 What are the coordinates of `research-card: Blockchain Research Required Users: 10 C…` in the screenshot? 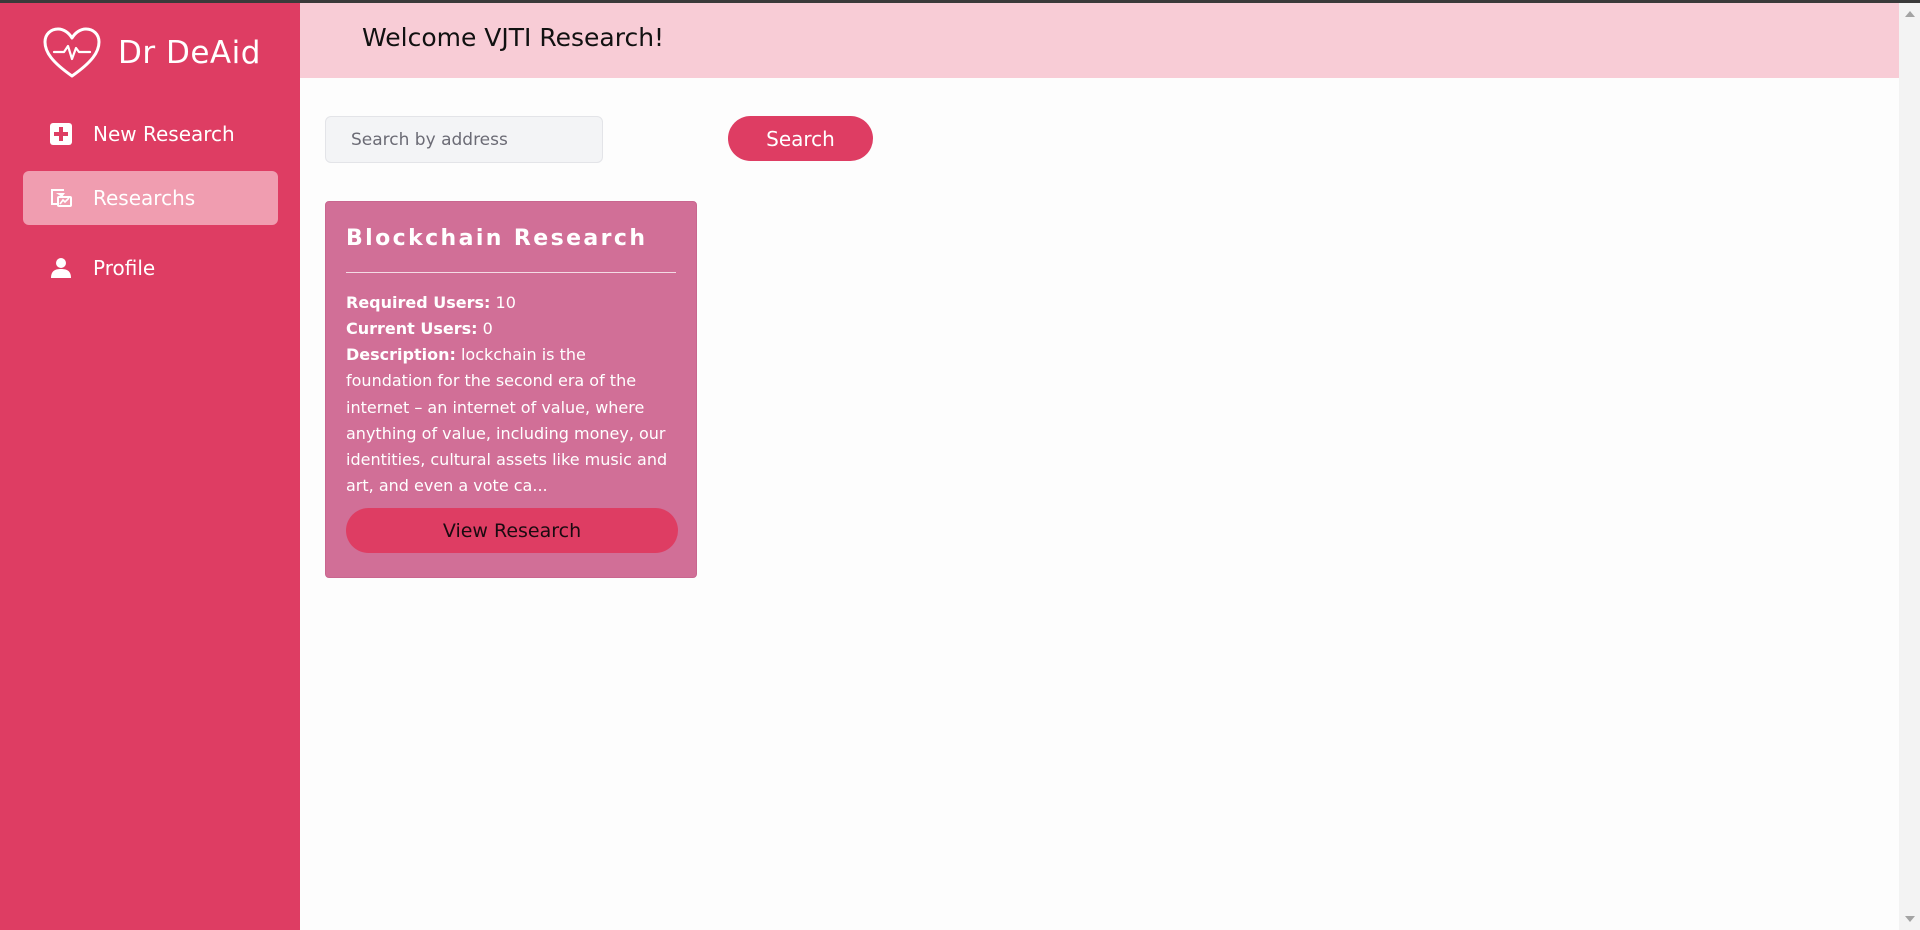 It's located at (511, 389).